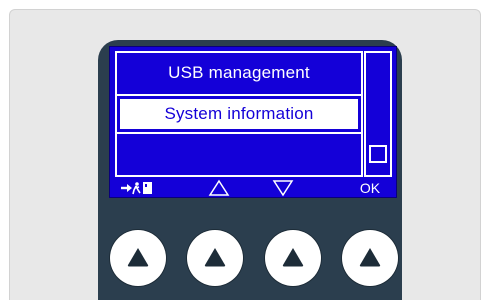  I want to click on menu-item-system-information: System information, so click(239, 114).